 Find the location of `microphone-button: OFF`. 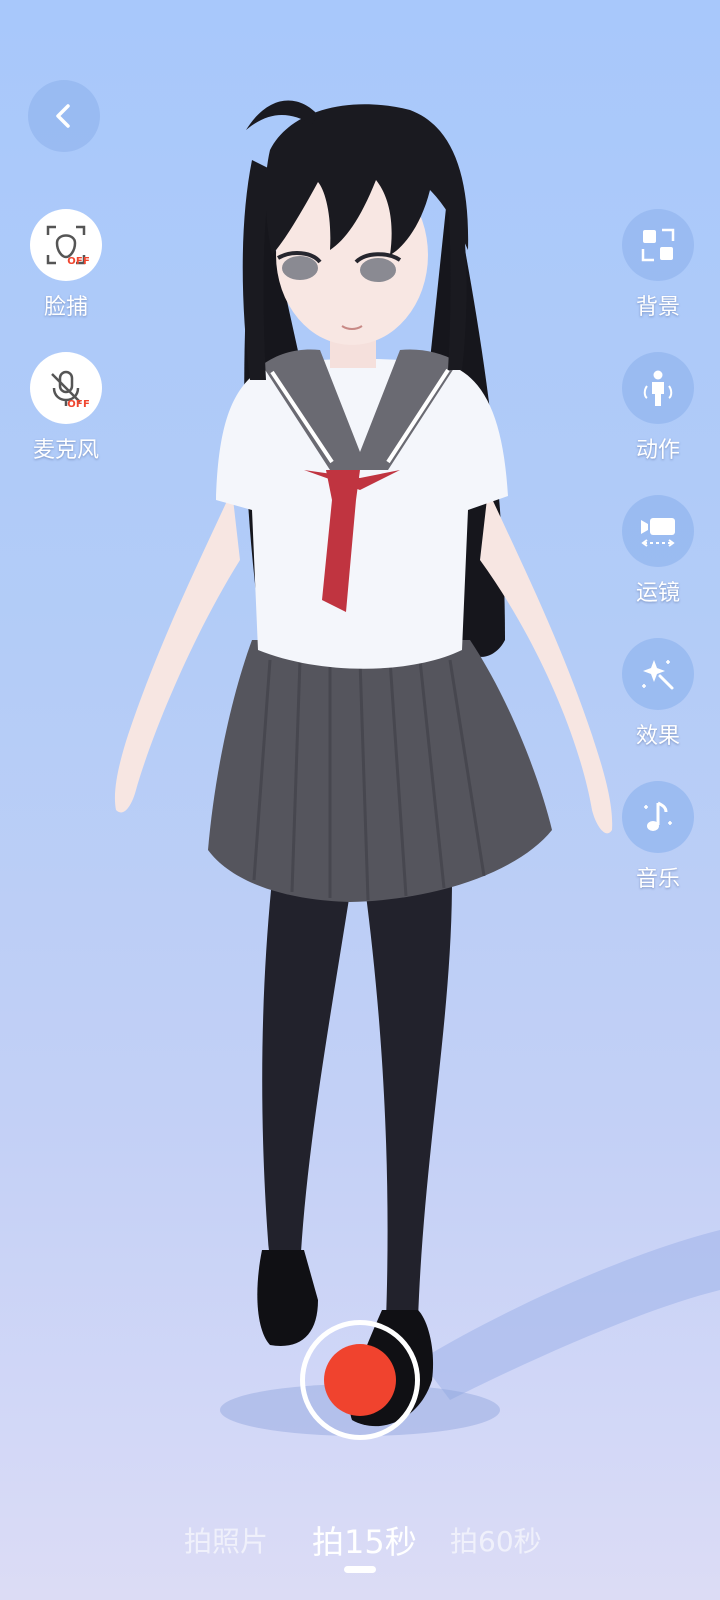

microphone-button: OFF is located at coordinates (66, 388).